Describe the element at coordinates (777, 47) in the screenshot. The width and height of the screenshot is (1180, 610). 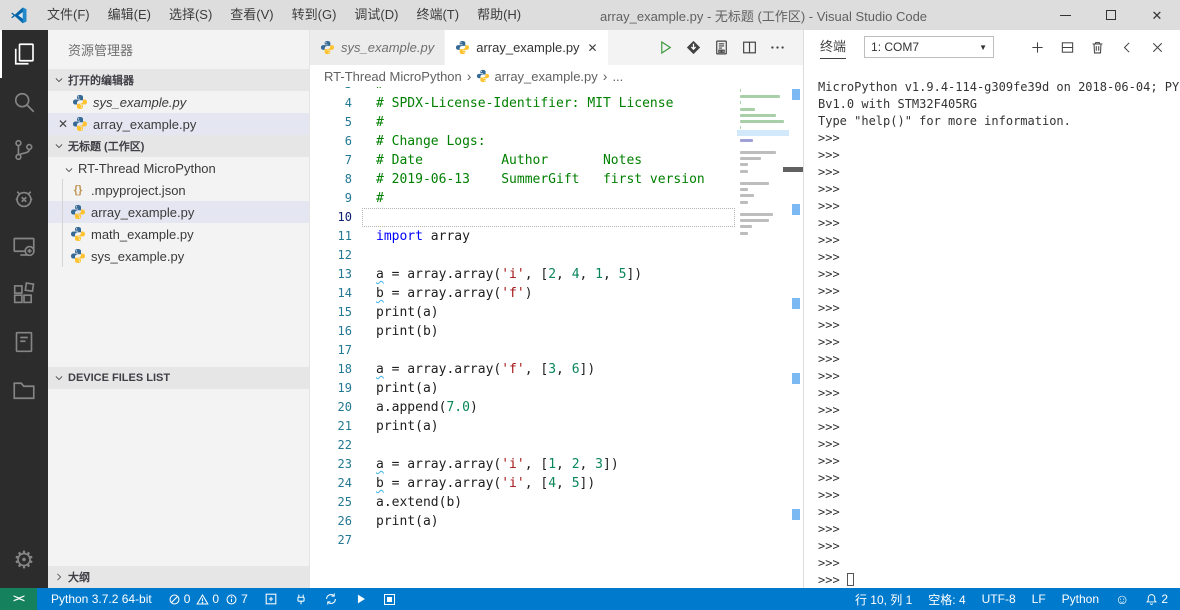
I see `more-actions-button` at that location.